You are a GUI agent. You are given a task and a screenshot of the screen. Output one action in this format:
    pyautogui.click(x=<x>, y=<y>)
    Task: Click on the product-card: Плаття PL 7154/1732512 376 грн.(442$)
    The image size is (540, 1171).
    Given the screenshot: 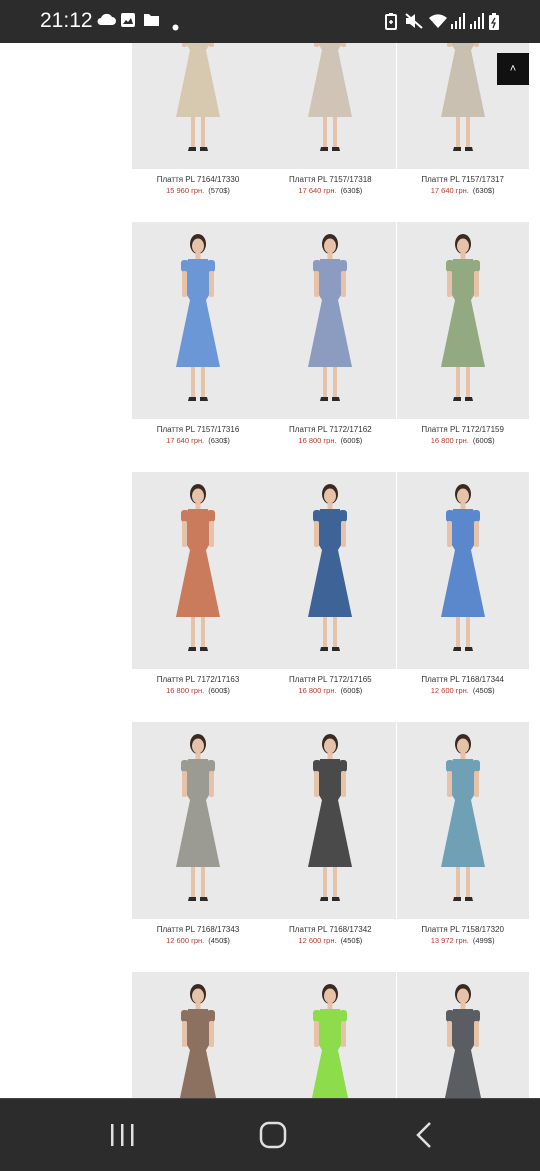 What is the action you would take?
    pyautogui.click(x=462, y=1035)
    